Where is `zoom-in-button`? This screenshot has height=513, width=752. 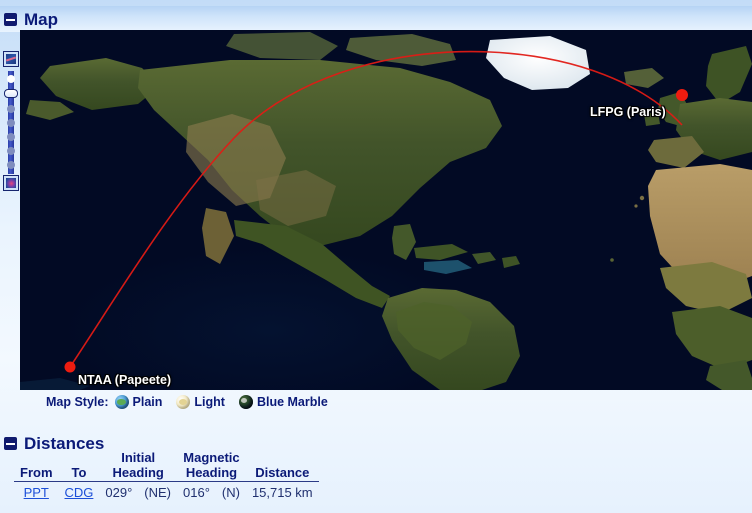 zoom-in-button is located at coordinates (11, 183).